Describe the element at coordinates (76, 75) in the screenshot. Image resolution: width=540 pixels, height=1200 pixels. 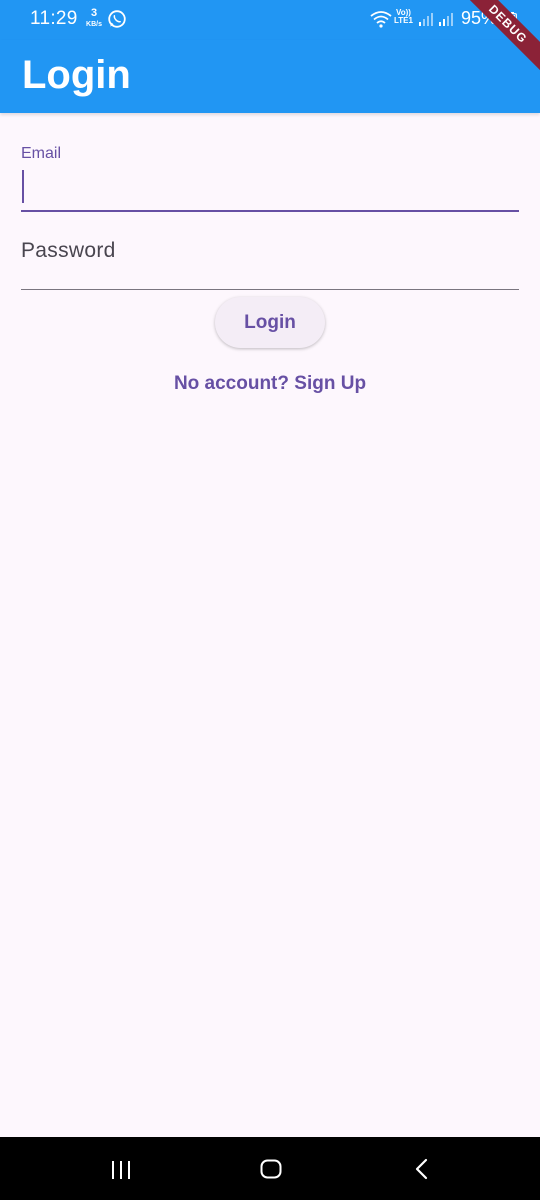
I see `page-title: Login` at that location.